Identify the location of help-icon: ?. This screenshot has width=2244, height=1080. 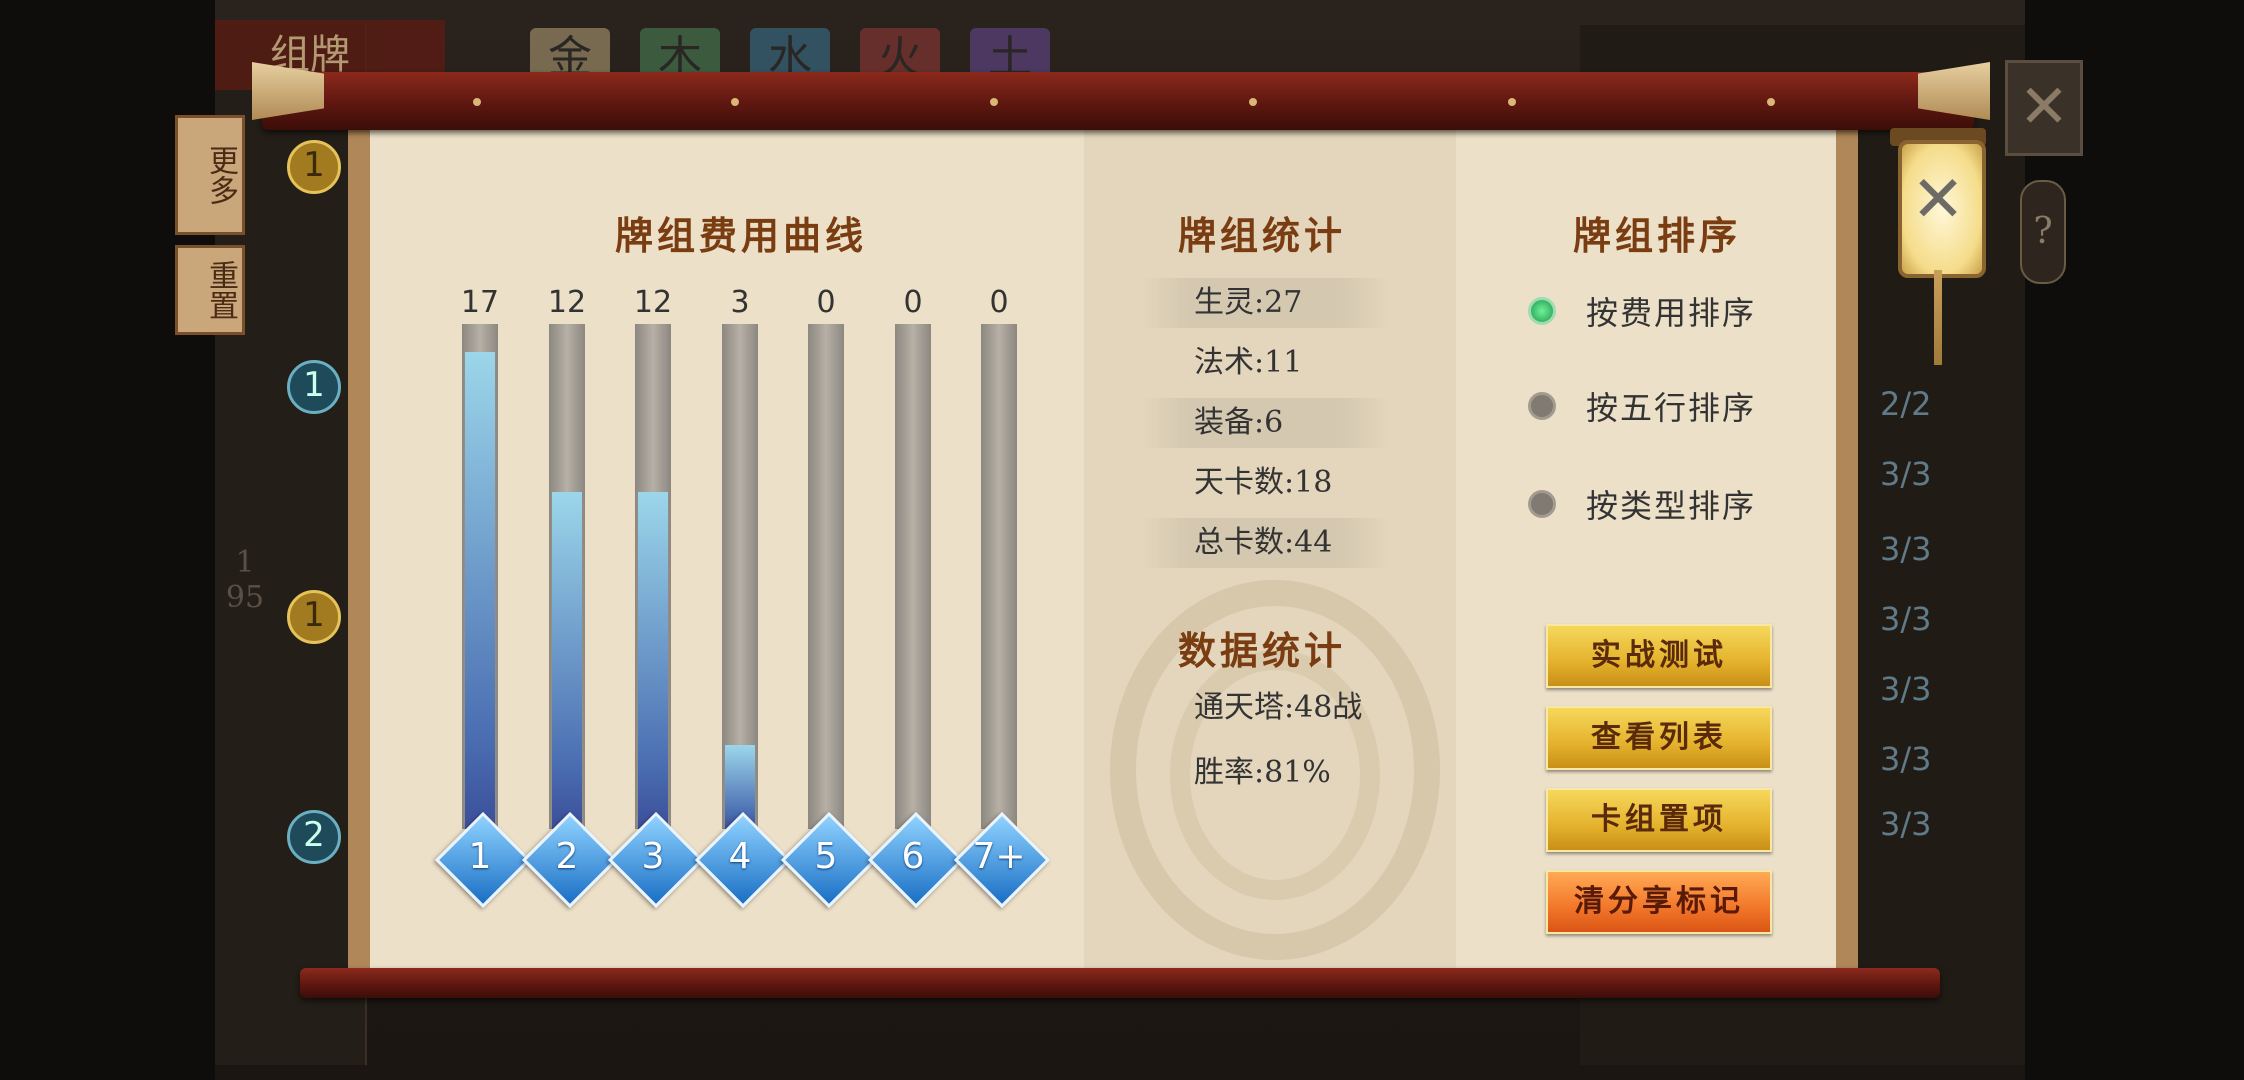
(2043, 232).